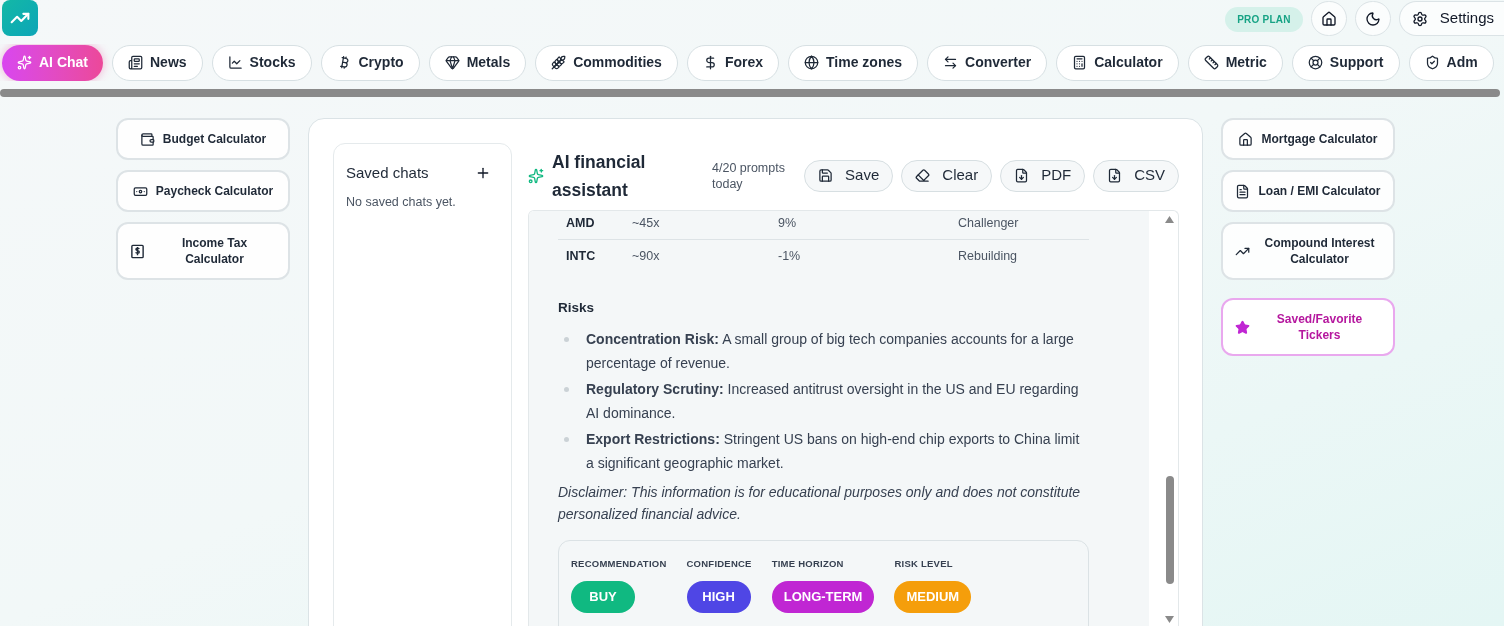 This screenshot has width=1504, height=626. Describe the element at coordinates (1169, 620) in the screenshot. I see `scroll-down-icon` at that location.